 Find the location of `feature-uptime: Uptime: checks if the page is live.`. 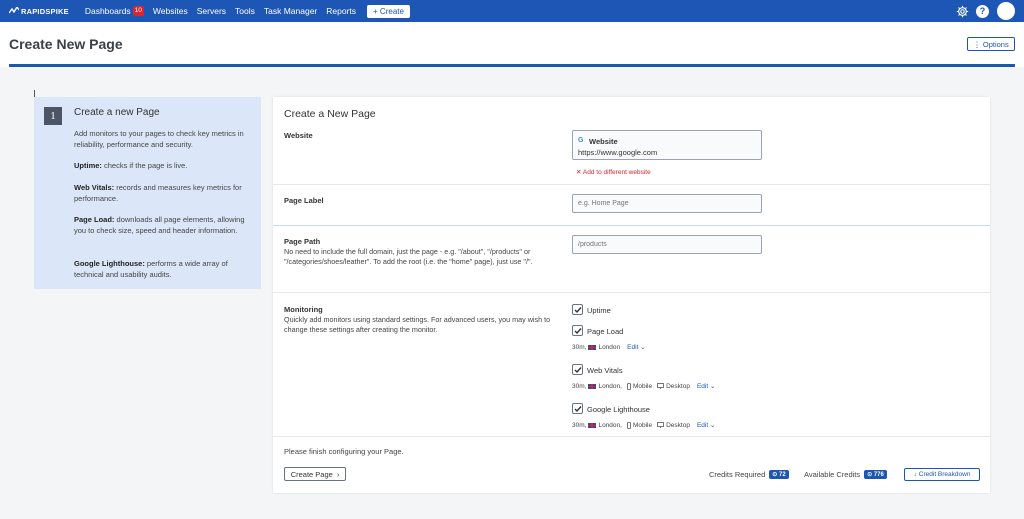

feature-uptime: Uptime: checks if the page is live. is located at coordinates (164, 165).